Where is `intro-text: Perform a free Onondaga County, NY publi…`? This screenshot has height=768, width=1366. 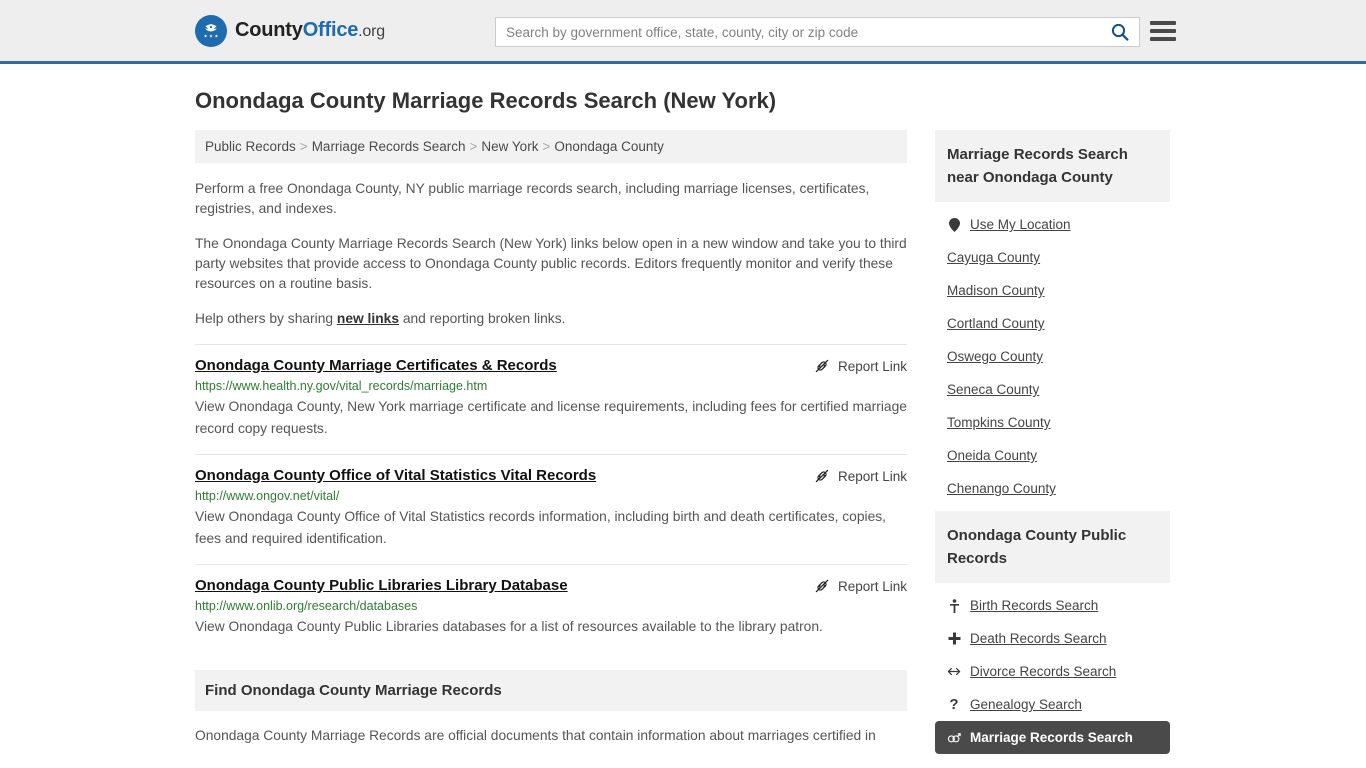
intro-text: Perform a free Onondaga County, NY publi… is located at coordinates (551, 254).